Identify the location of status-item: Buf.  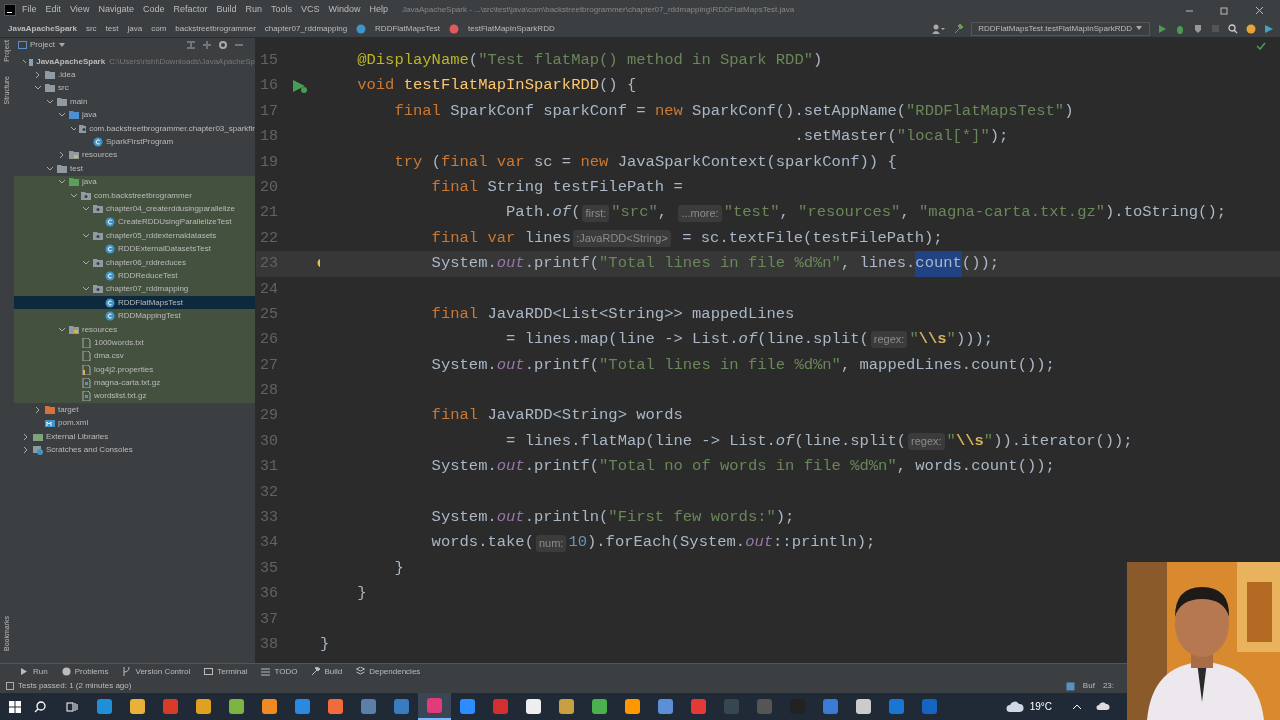
(1088, 686).